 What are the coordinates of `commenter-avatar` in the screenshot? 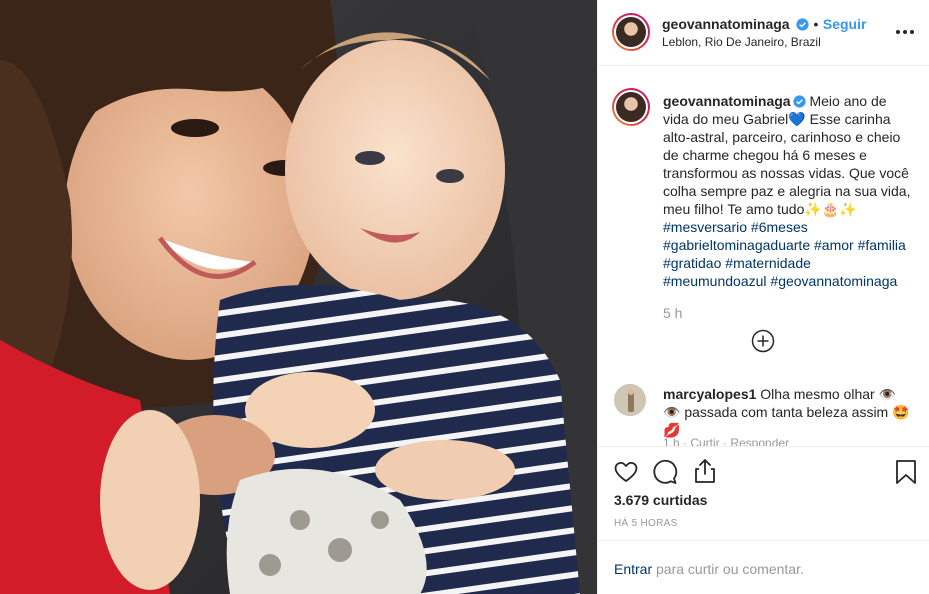 It's located at (630, 400).